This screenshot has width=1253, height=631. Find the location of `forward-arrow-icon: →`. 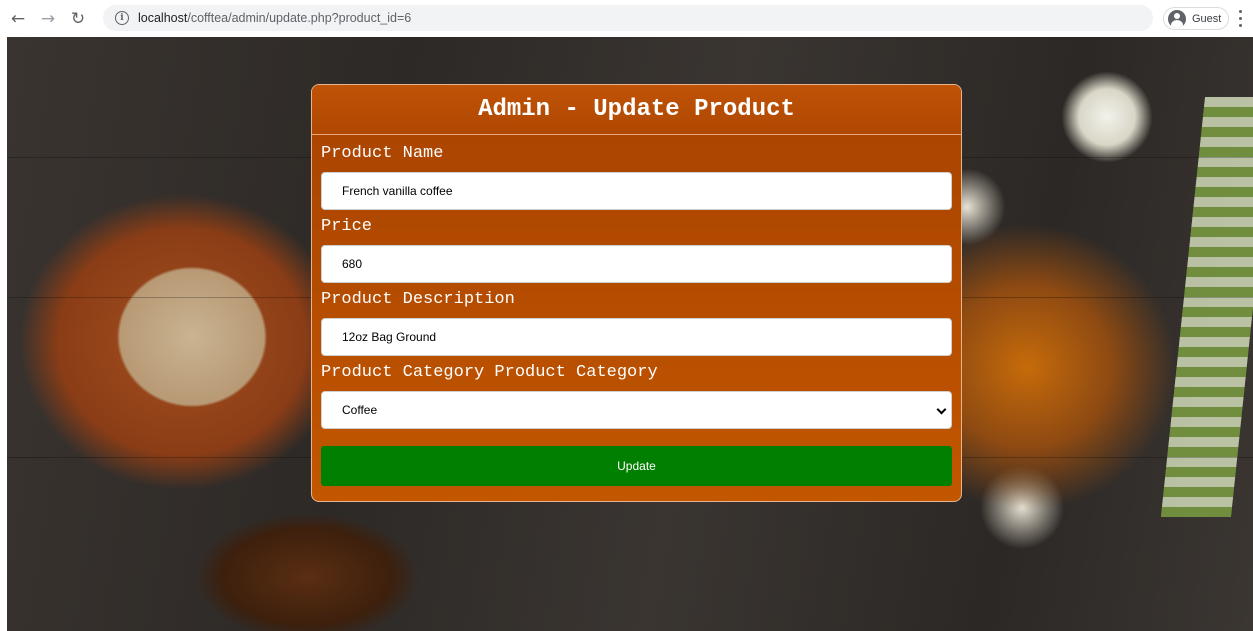

forward-arrow-icon: → is located at coordinates (48, 19).